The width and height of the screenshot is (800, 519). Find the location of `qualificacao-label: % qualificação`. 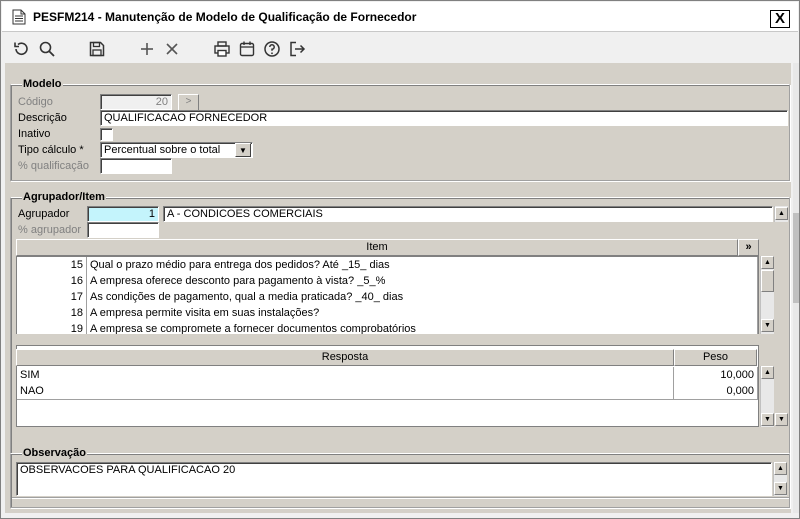

qualificacao-label: % qualificação is located at coordinates (53, 166).